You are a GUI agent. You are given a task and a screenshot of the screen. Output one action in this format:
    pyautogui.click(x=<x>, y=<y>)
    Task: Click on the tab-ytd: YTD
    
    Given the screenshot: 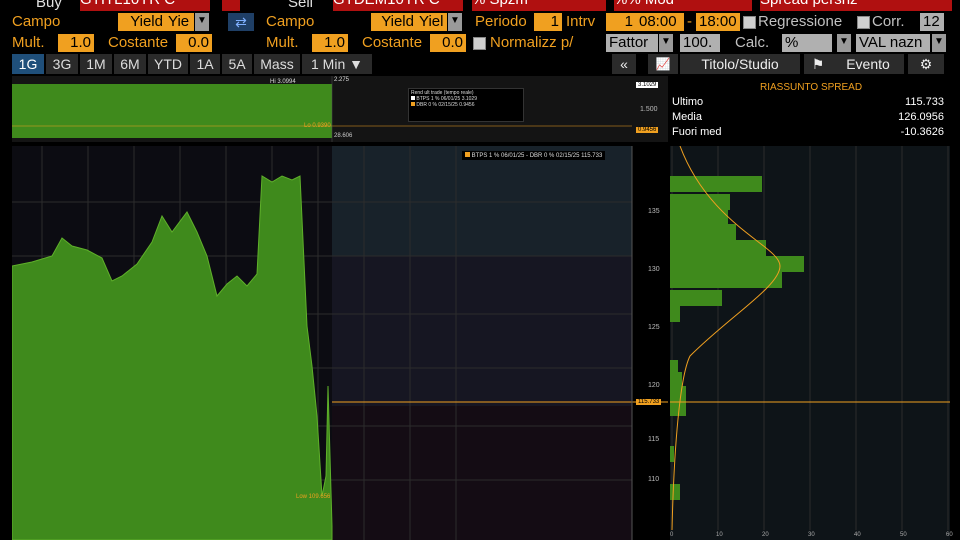 What is the action you would take?
    pyautogui.click(x=168, y=64)
    